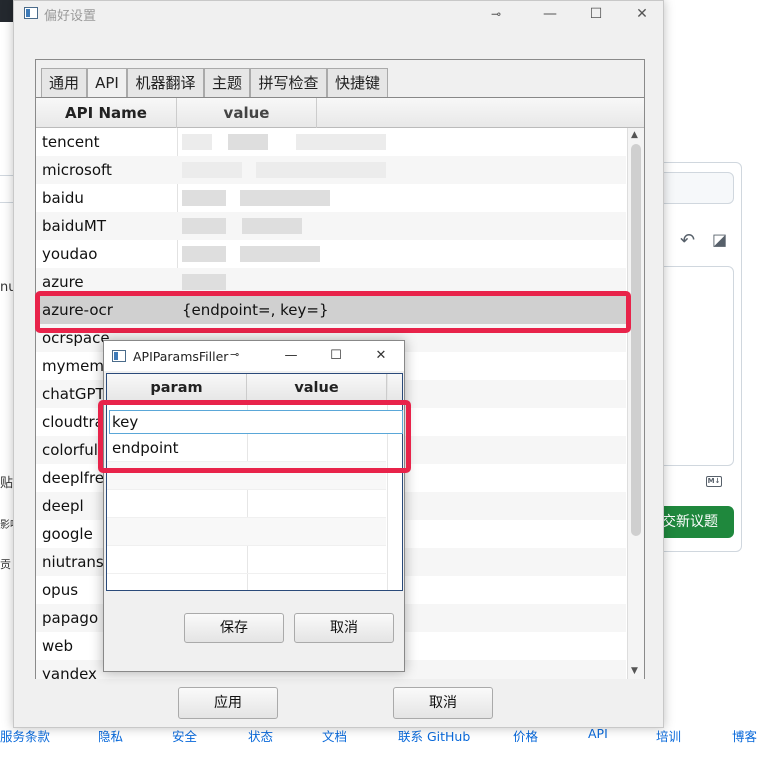 Image resolution: width=766 pixels, height=764 pixels. I want to click on api-name-cell: youdao, so click(70, 254).